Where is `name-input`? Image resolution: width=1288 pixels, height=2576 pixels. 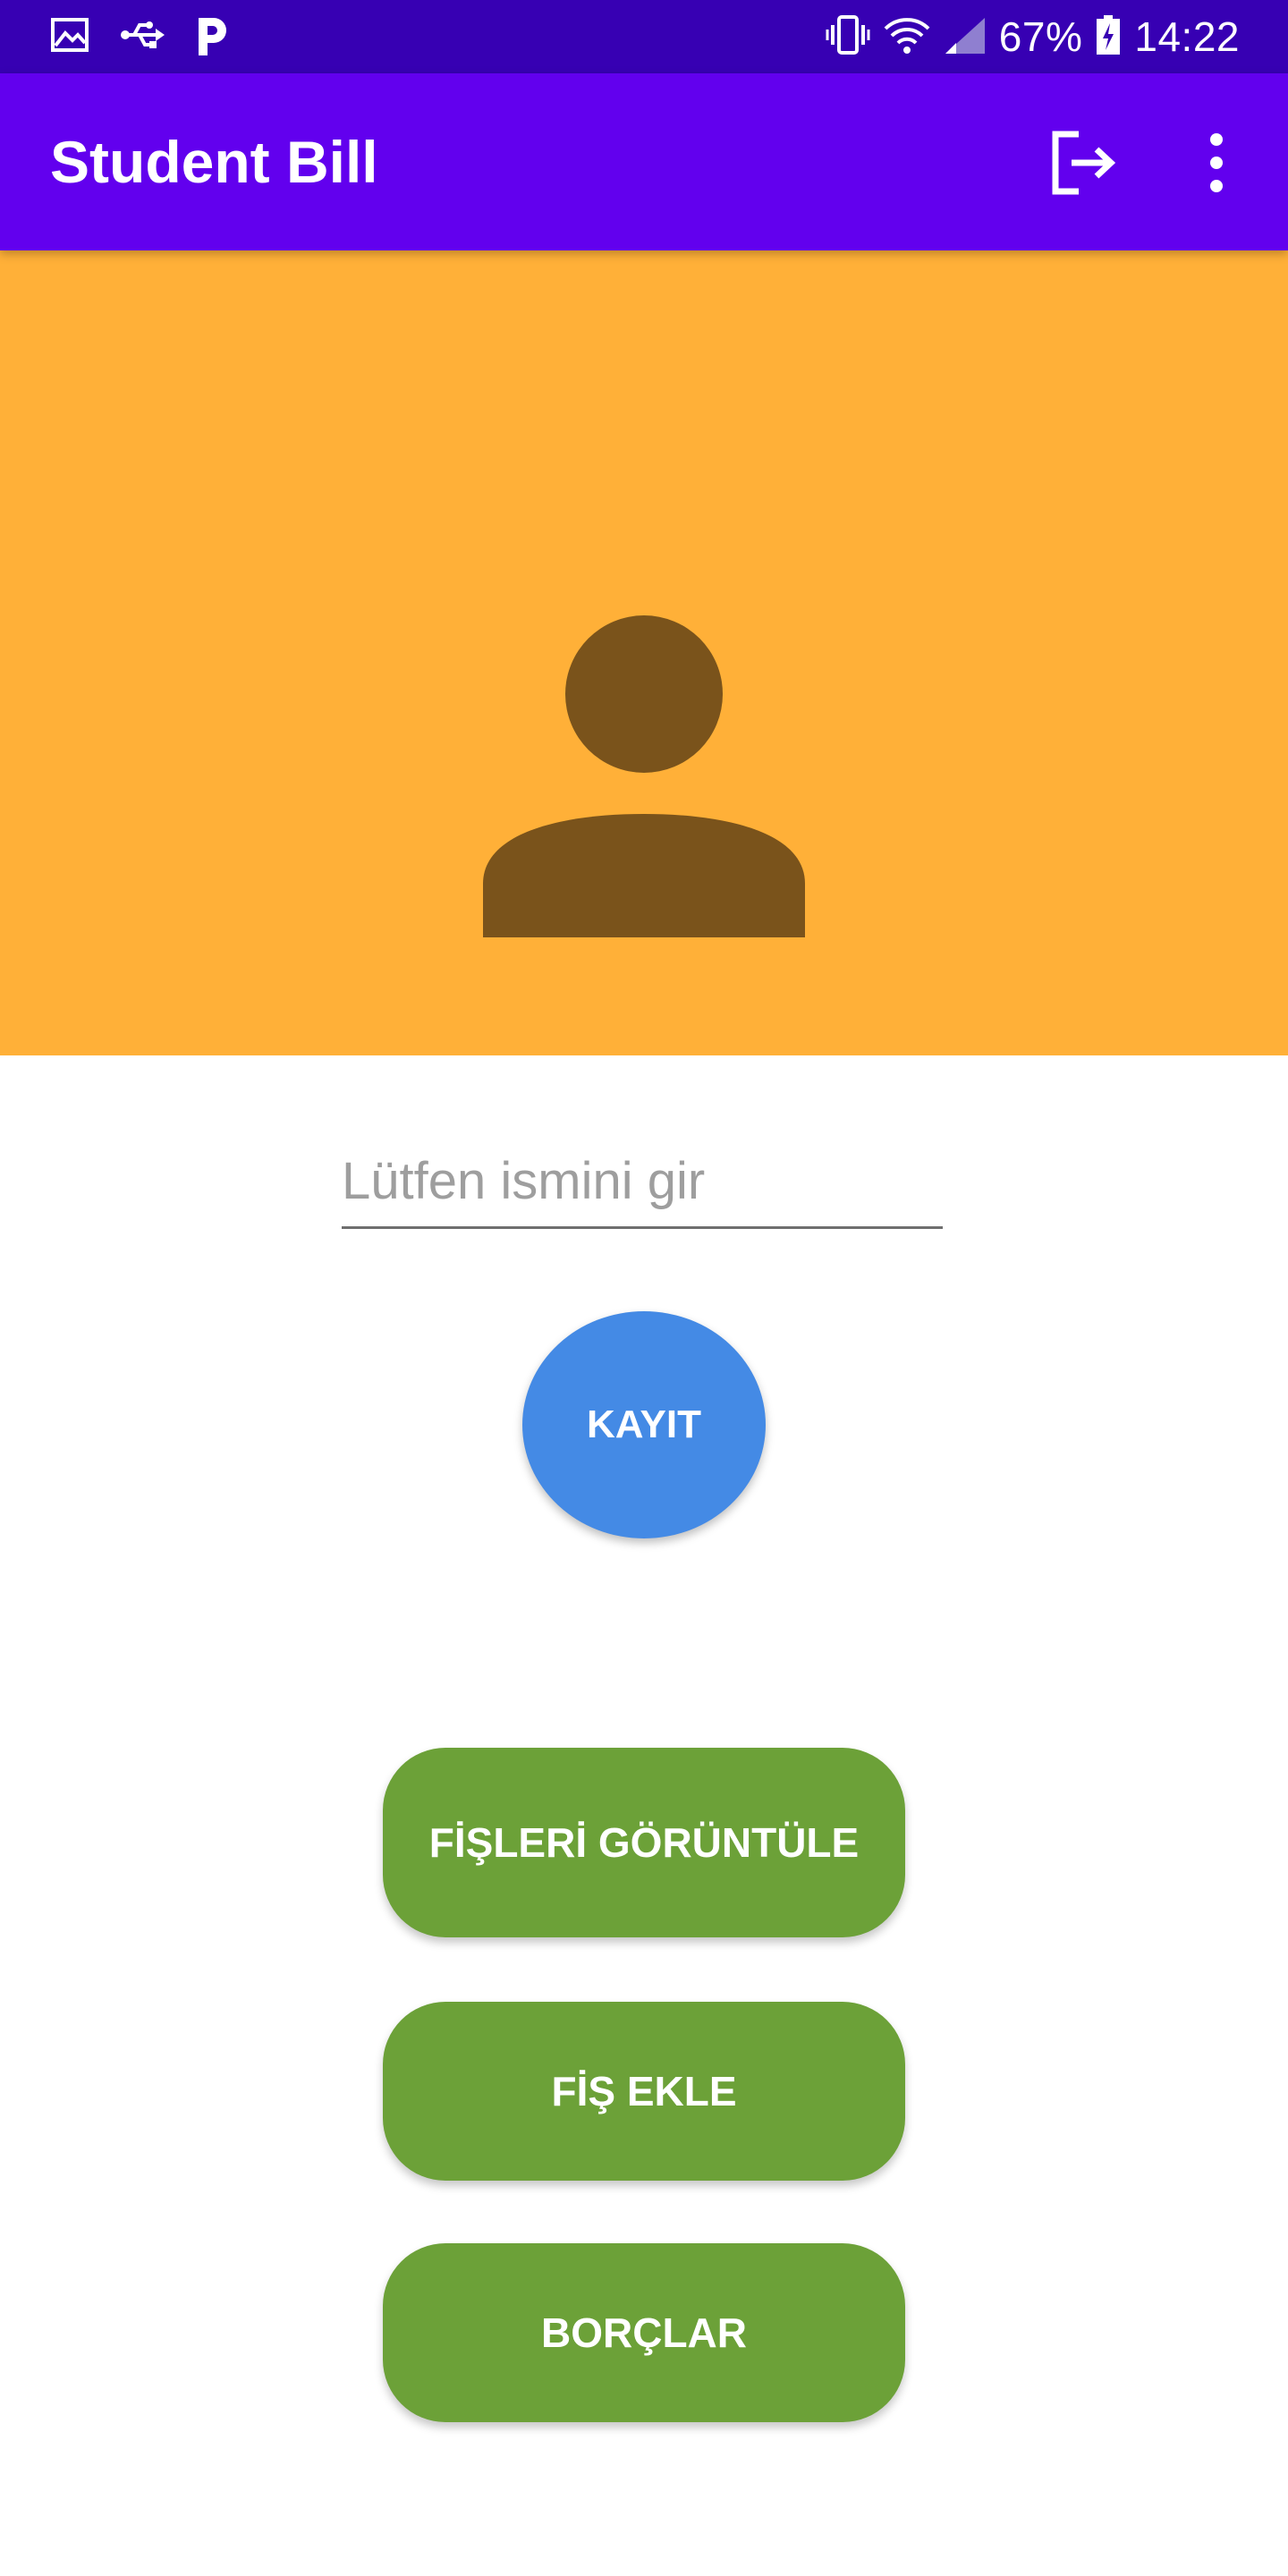
name-input is located at coordinates (642, 1182).